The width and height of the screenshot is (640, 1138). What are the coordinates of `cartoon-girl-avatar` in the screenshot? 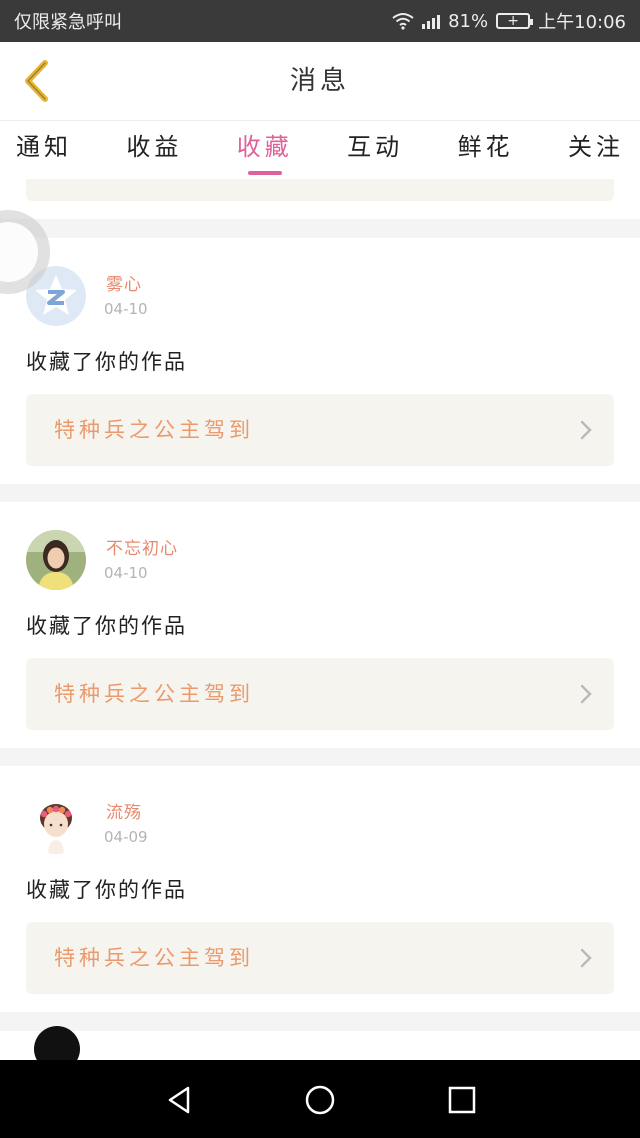 It's located at (56, 824).